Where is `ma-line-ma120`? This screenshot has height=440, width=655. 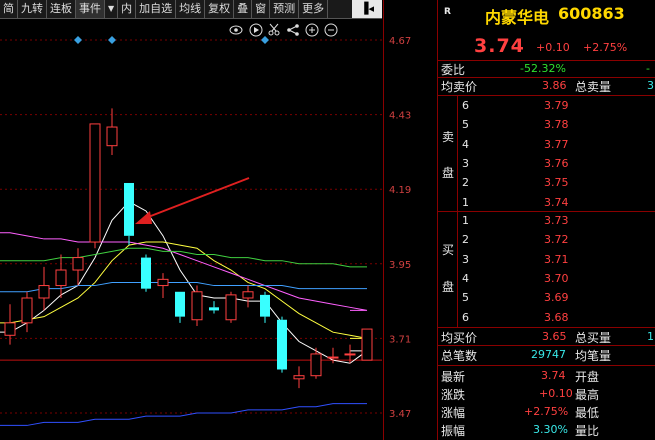
ma-line-ma120 is located at coordinates (183, 414).